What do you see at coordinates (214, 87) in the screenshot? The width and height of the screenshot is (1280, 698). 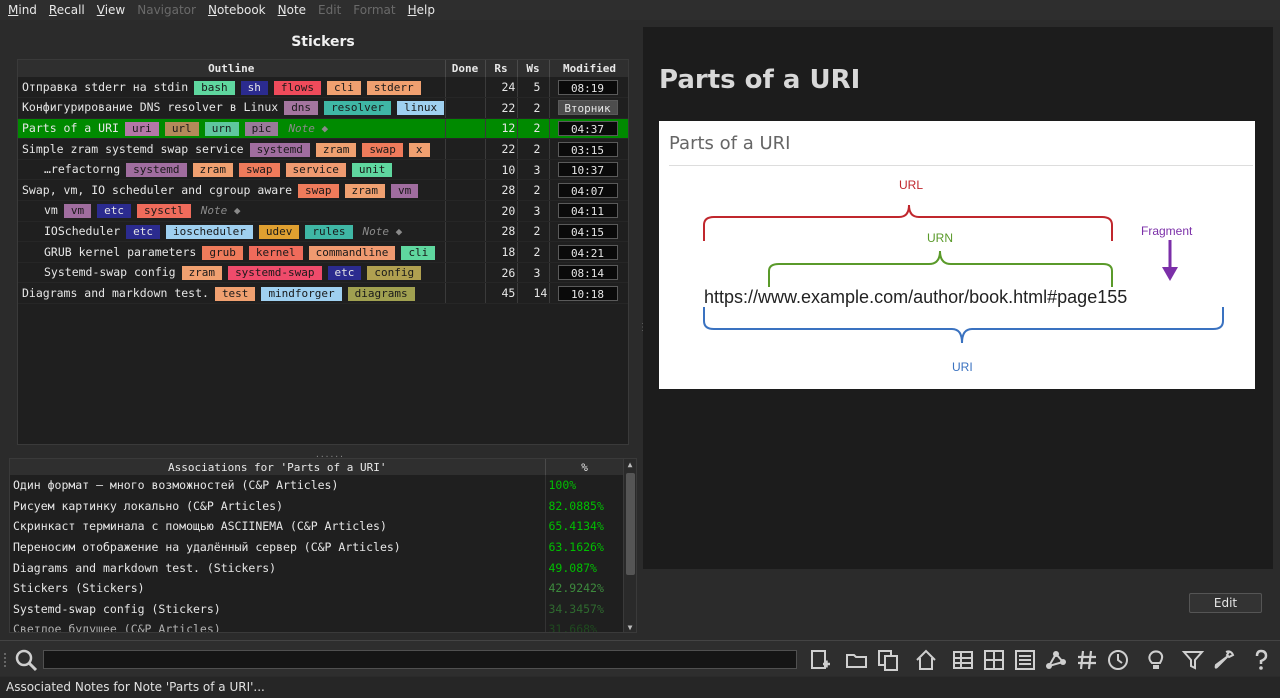 I see `tag-badge: bash` at bounding box center [214, 87].